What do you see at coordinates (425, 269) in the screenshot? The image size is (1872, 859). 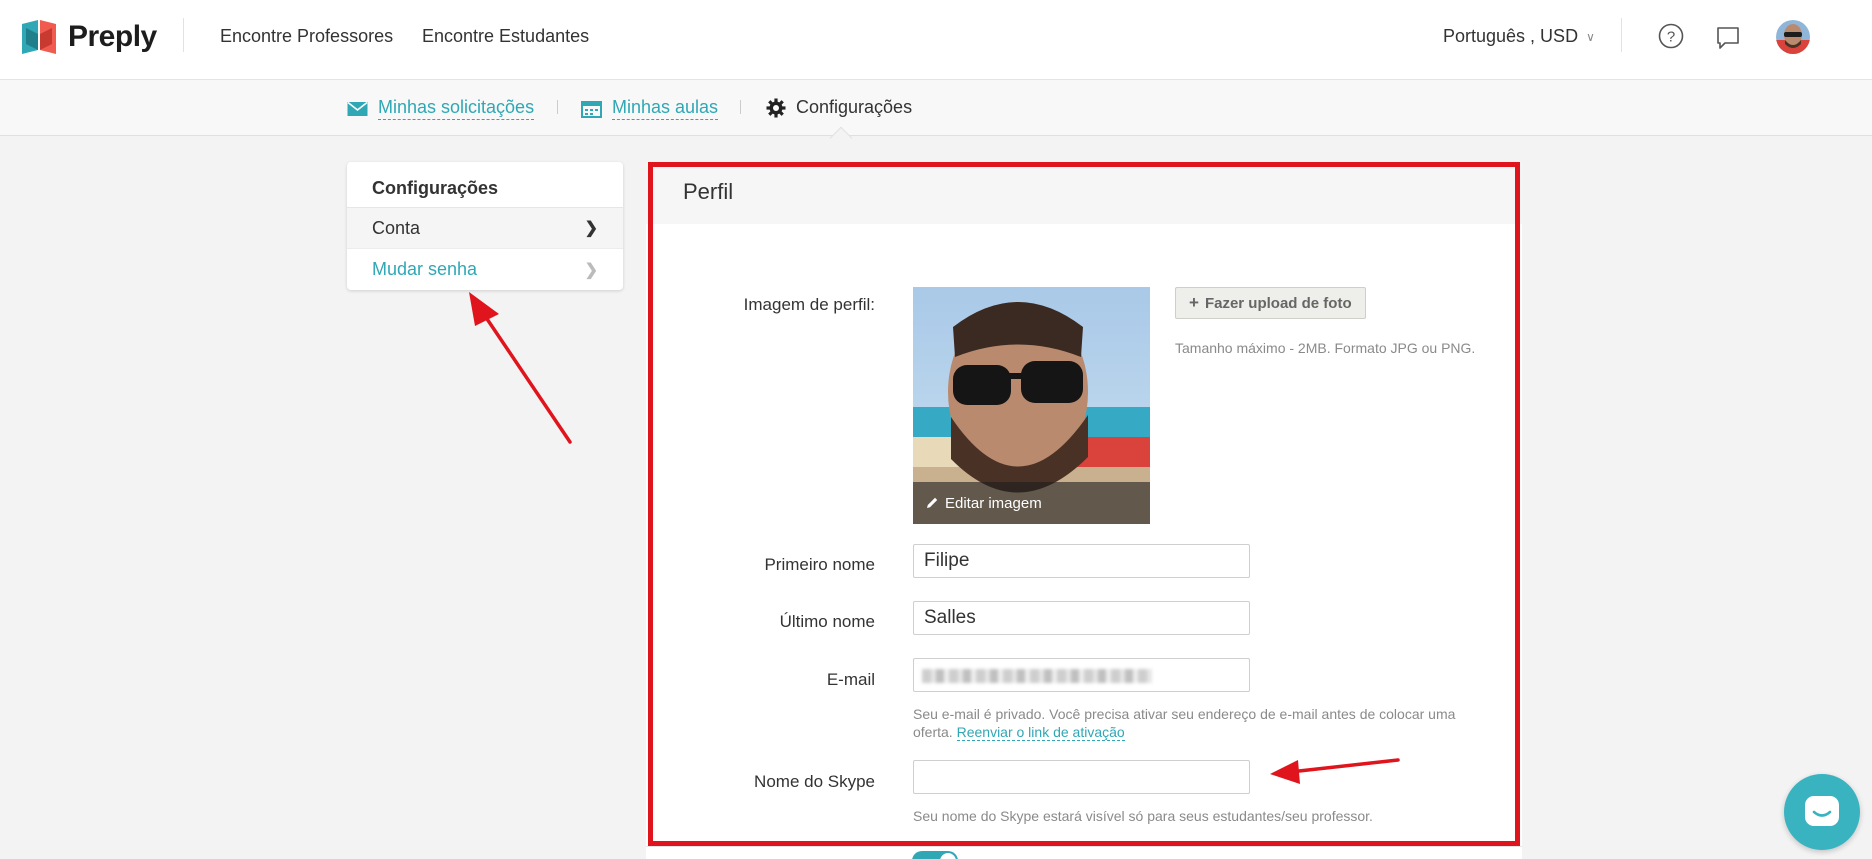 I see `sidebar-item-label: Mudar senha` at bounding box center [425, 269].